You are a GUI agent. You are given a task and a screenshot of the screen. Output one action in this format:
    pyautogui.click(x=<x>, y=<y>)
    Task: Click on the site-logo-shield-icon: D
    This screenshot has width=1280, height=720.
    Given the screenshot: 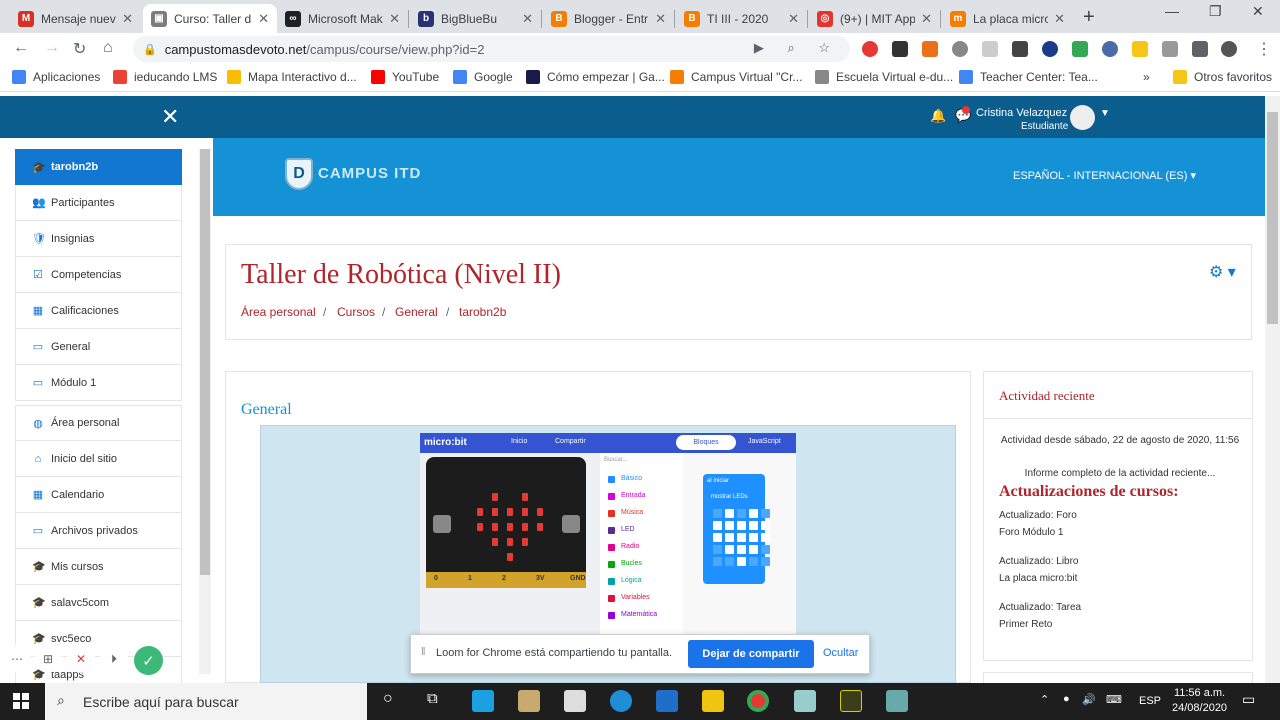 What is the action you would take?
    pyautogui.click(x=299, y=174)
    